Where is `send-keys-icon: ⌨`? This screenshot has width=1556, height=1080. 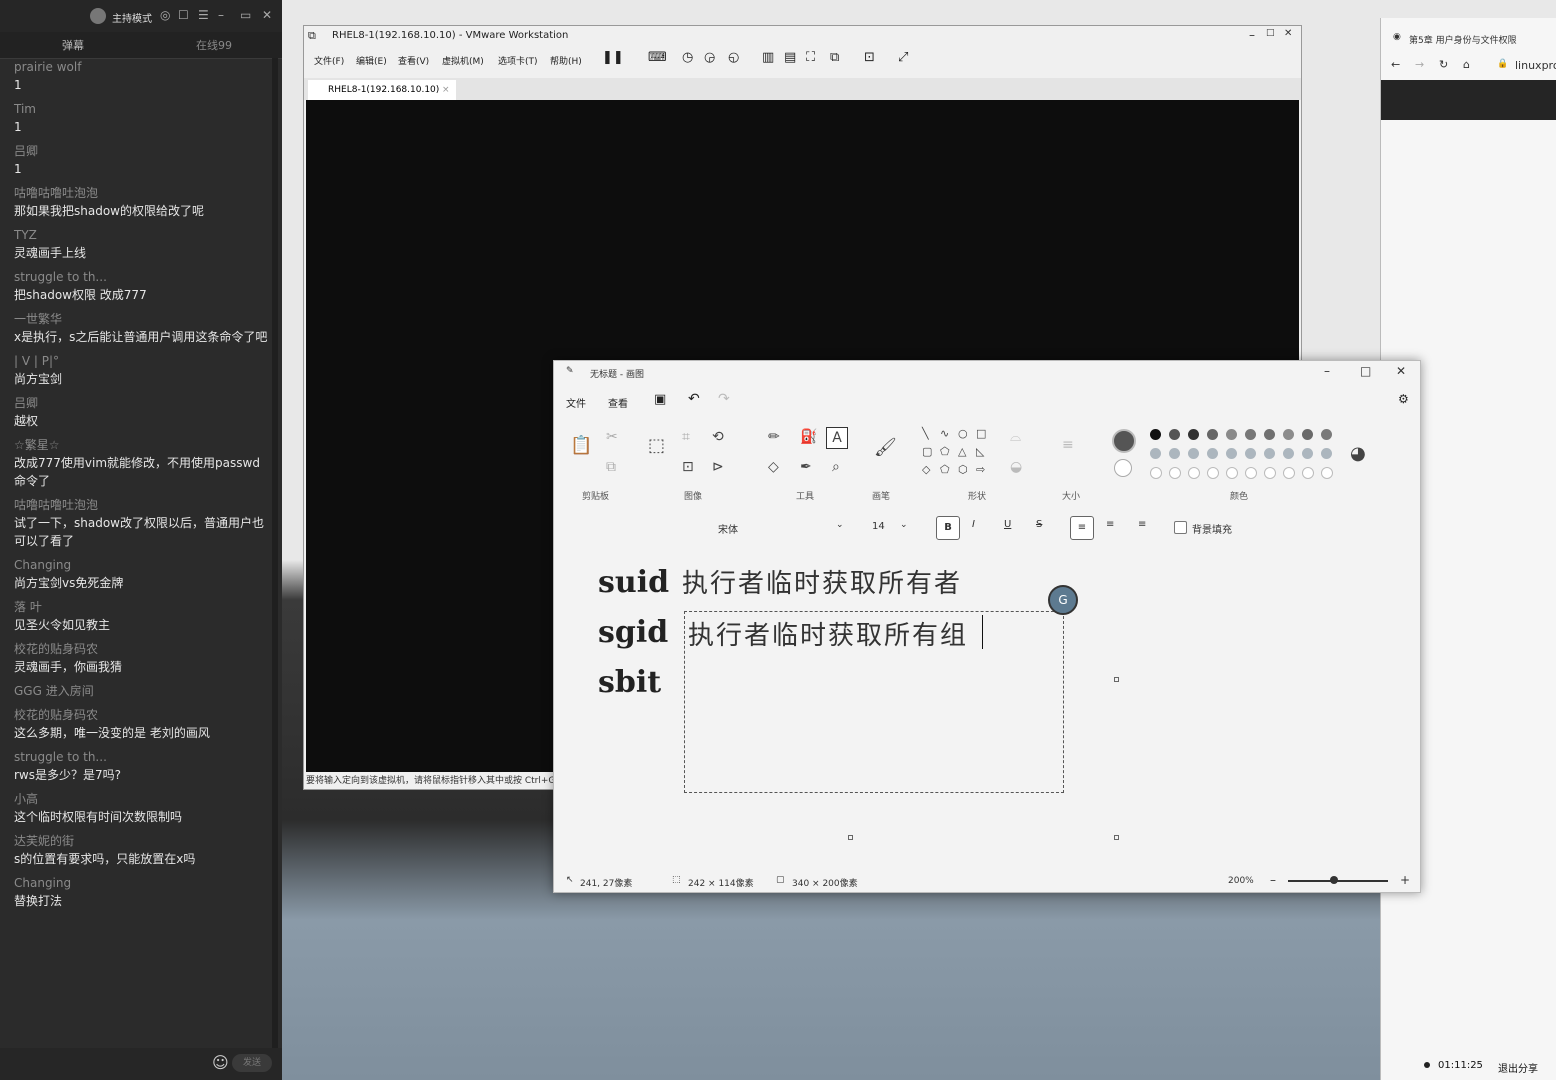
send-keys-icon: ⌨ is located at coordinates (657, 57).